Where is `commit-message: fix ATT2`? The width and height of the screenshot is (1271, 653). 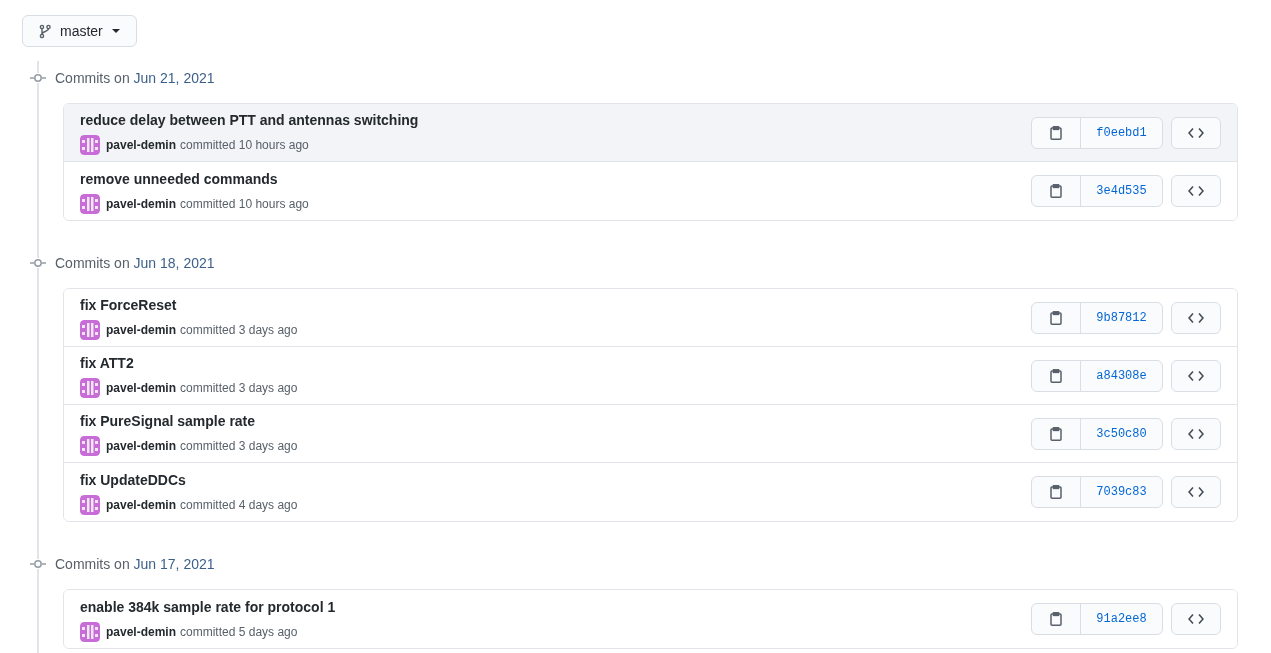
commit-message: fix ATT2 is located at coordinates (189, 363).